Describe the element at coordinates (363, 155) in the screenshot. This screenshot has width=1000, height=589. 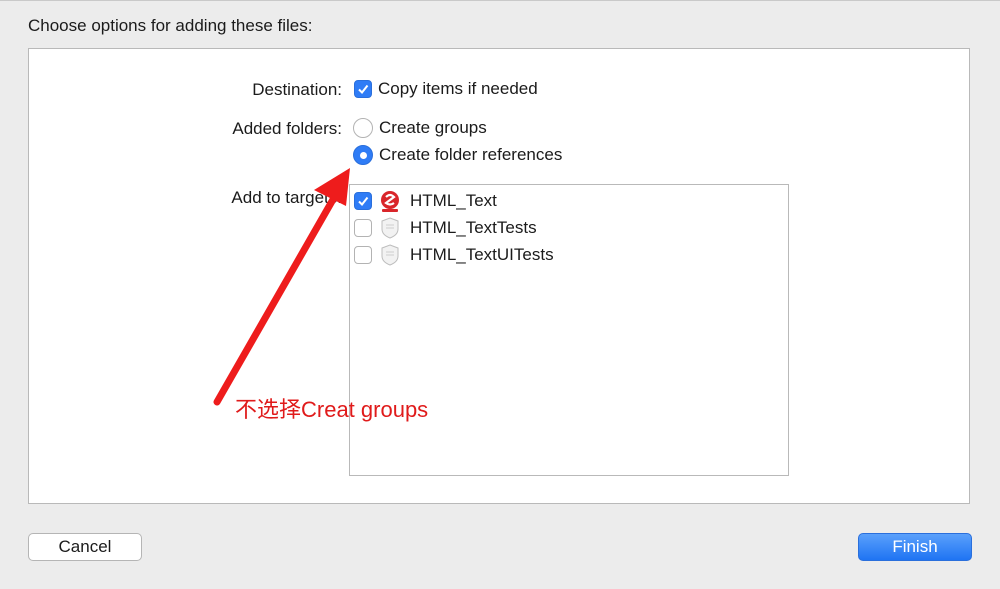
I see `create-folder-references-radio` at that location.